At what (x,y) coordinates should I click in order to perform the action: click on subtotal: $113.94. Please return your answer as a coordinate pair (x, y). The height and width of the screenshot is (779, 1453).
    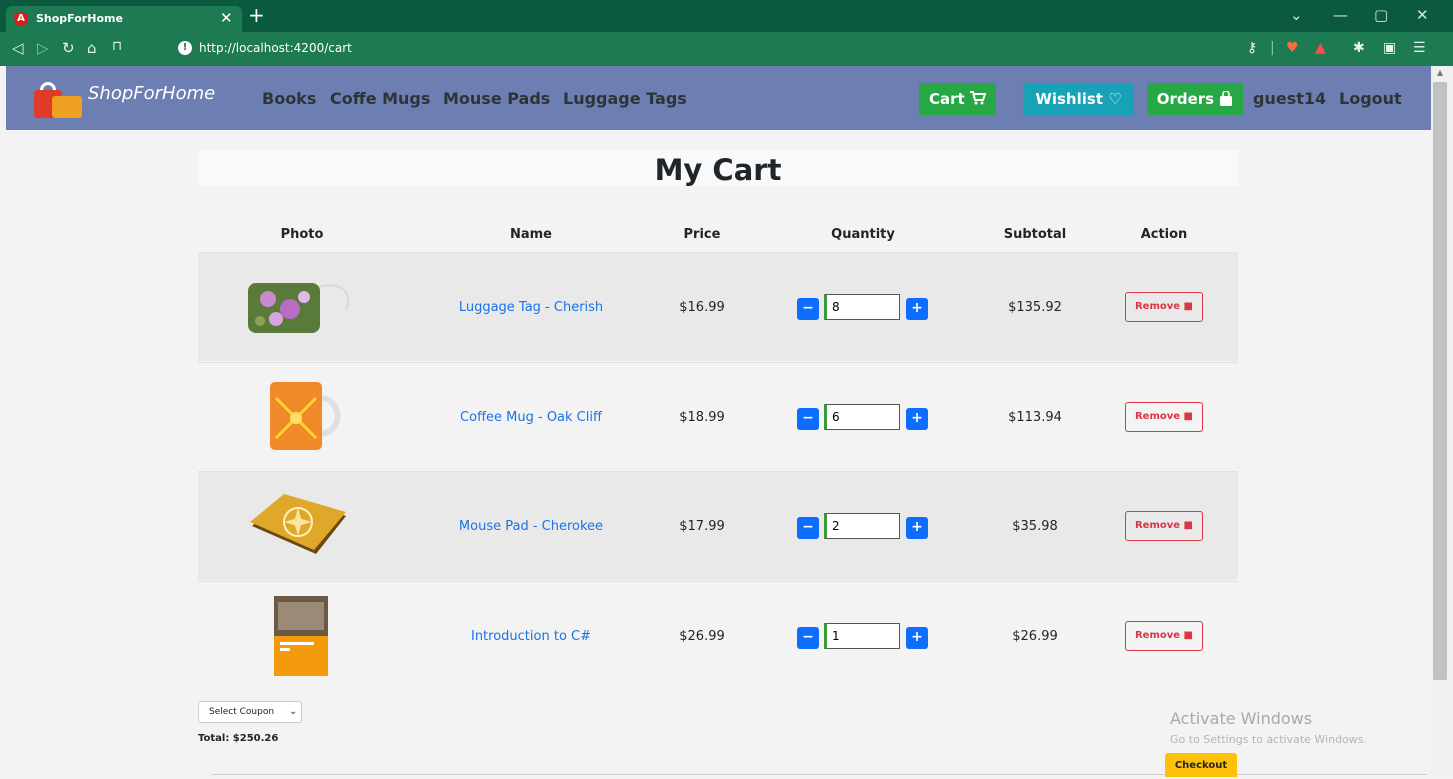
    Looking at the image, I should click on (1035, 417).